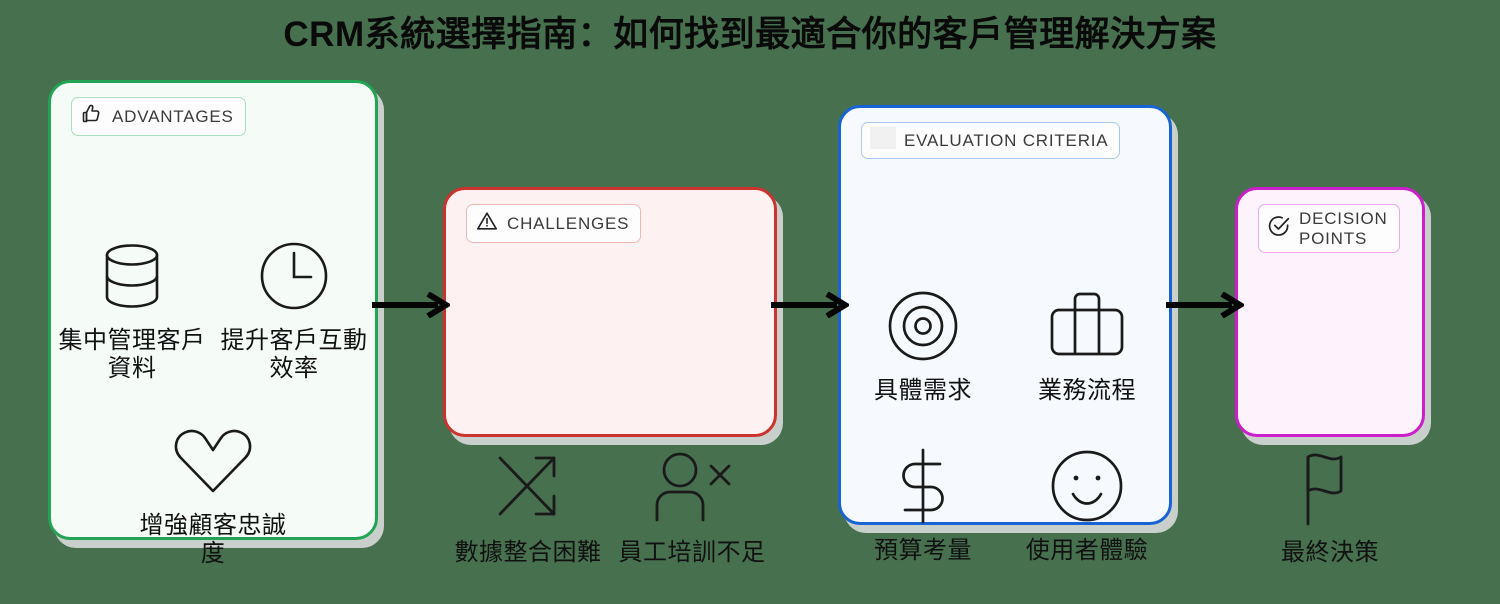  What do you see at coordinates (213, 539) in the screenshot?
I see `item-advantage-2-label: 增強顧客忠誠度` at bounding box center [213, 539].